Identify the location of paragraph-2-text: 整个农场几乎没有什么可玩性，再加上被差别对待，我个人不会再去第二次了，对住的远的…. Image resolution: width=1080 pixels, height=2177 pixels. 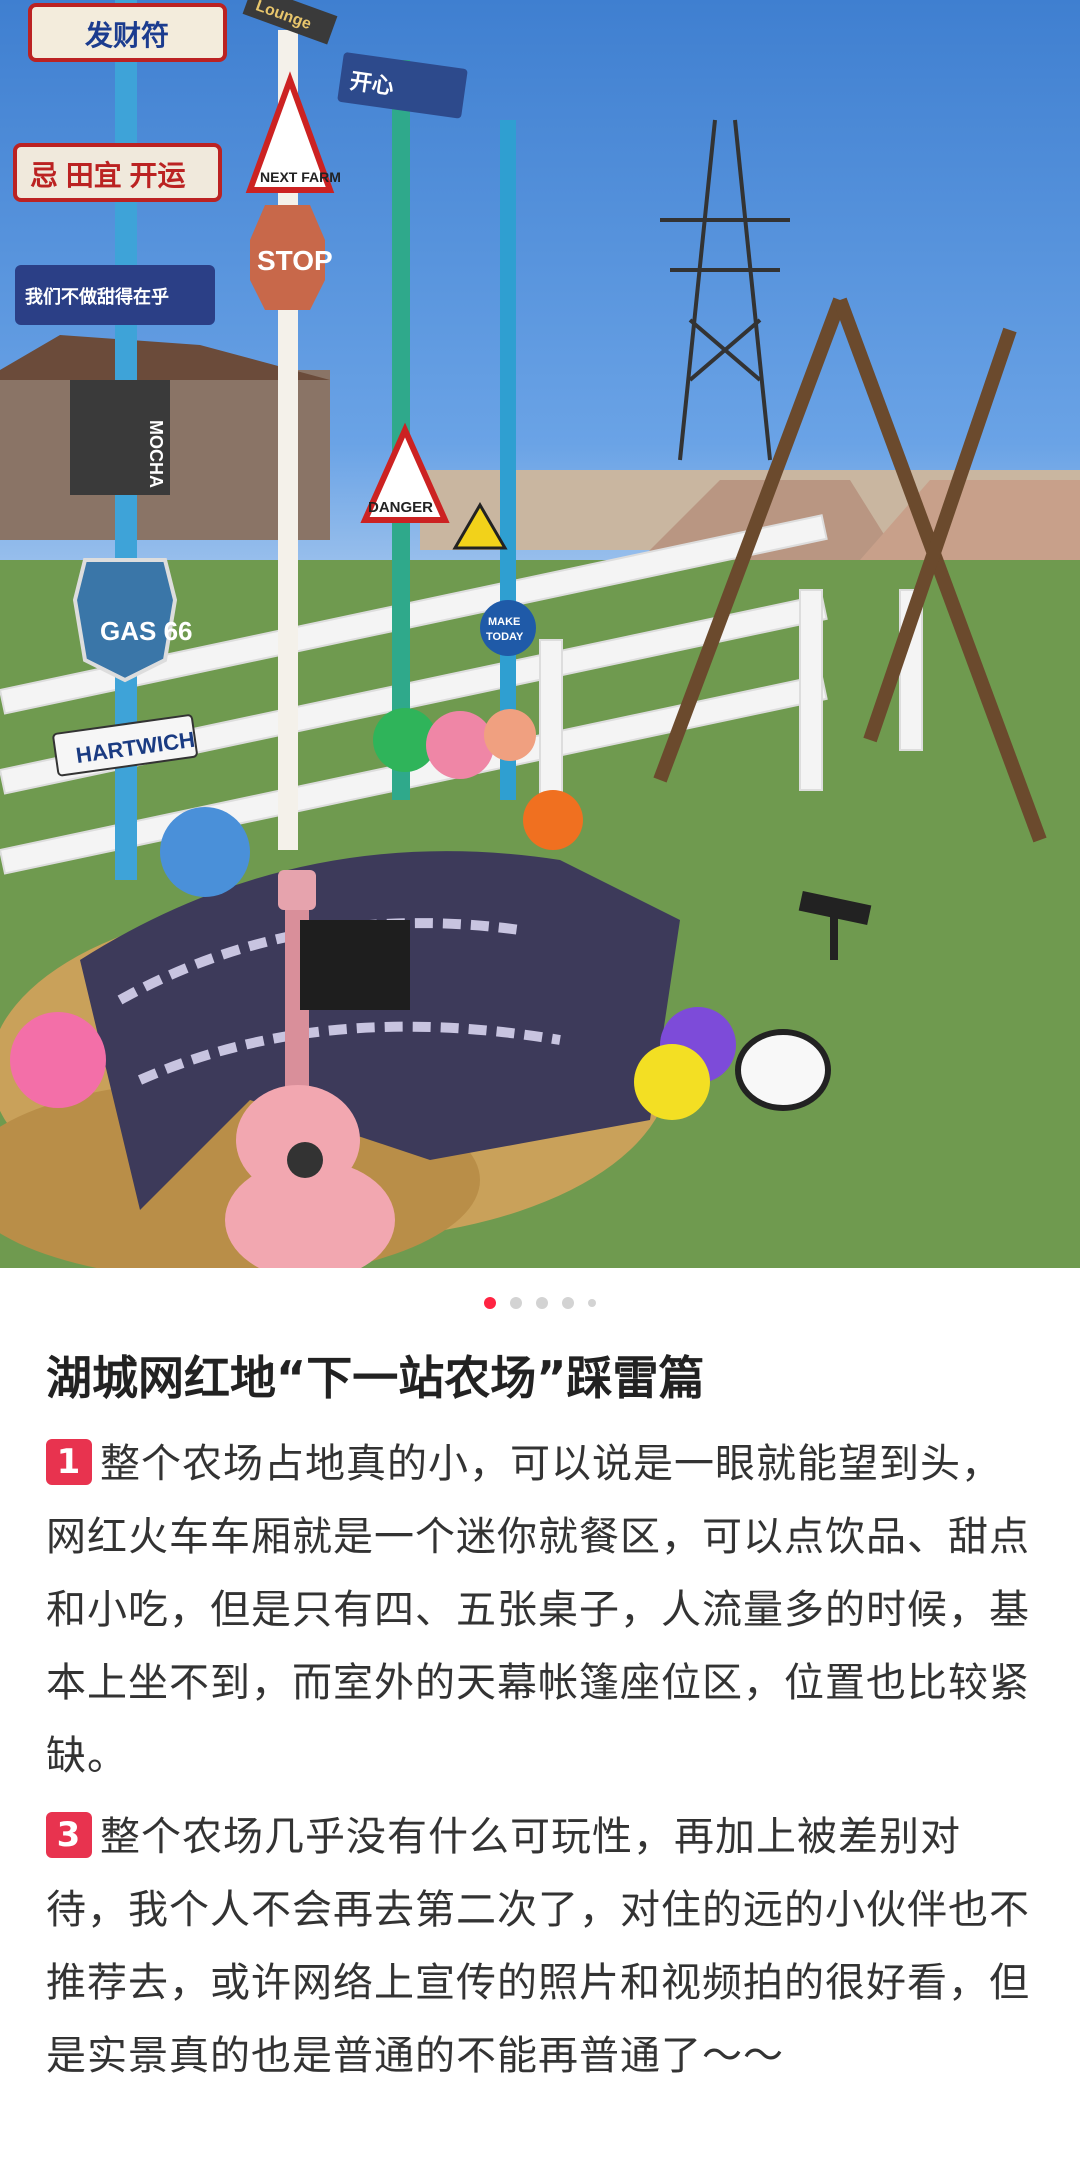
(538, 1946).